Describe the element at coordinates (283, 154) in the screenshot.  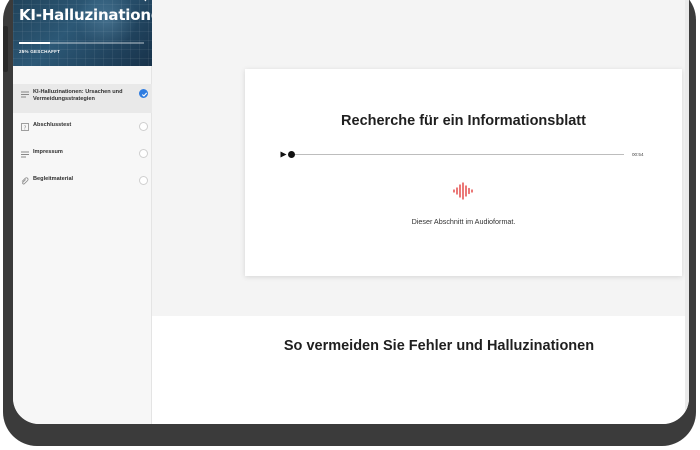
I see `play-icon` at that location.